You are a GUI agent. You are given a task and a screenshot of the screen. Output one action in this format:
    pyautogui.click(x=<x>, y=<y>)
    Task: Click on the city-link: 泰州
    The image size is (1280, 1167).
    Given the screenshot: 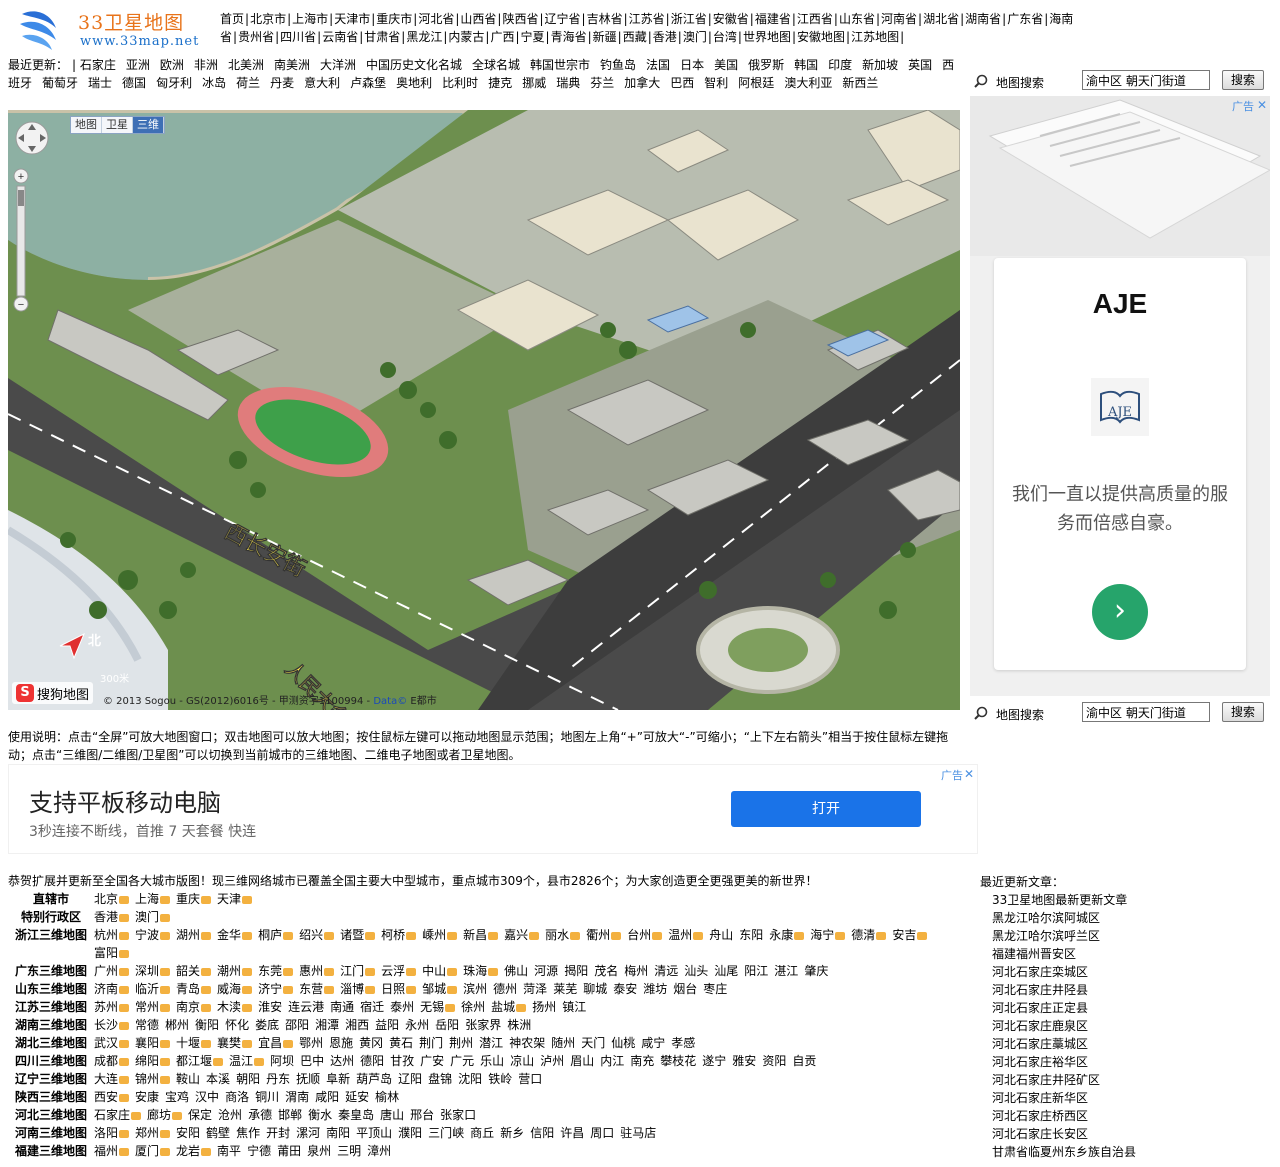 What is the action you would take?
    pyautogui.click(x=402, y=1007)
    